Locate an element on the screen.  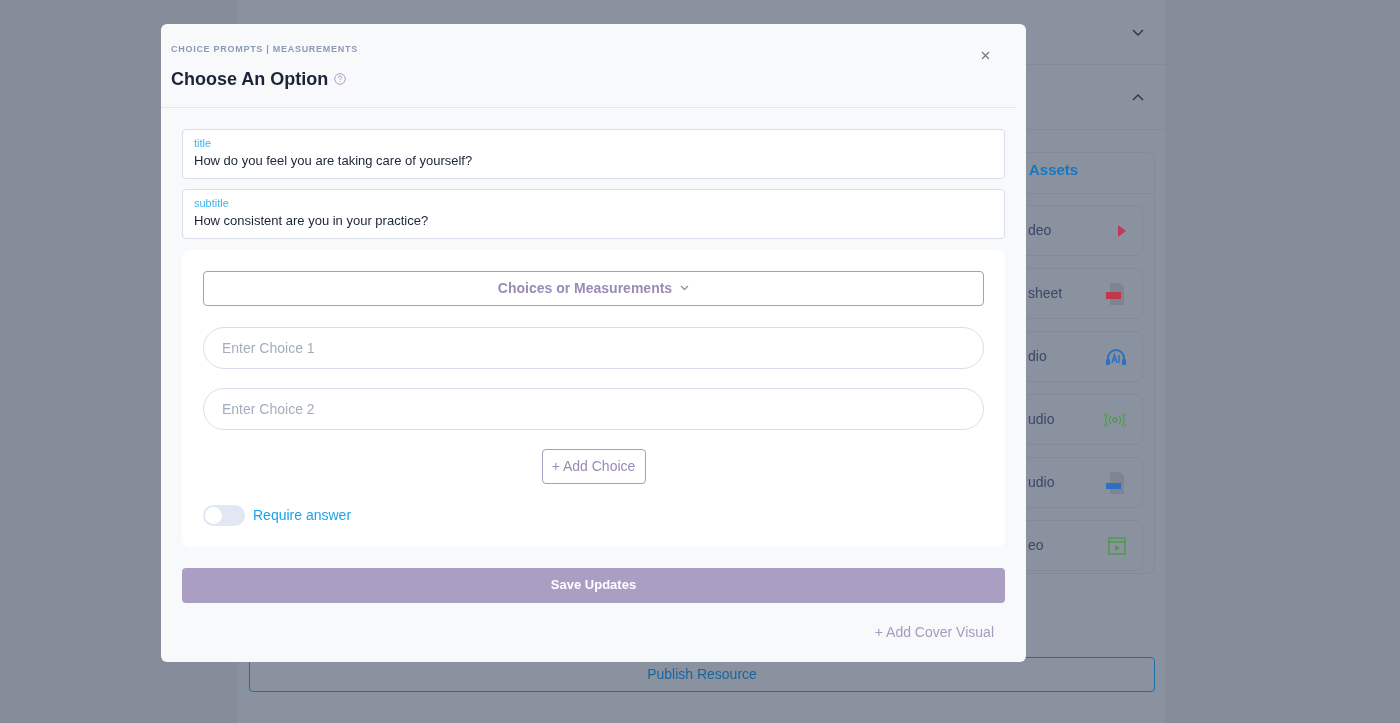
play-icon is located at coordinates (1122, 230).